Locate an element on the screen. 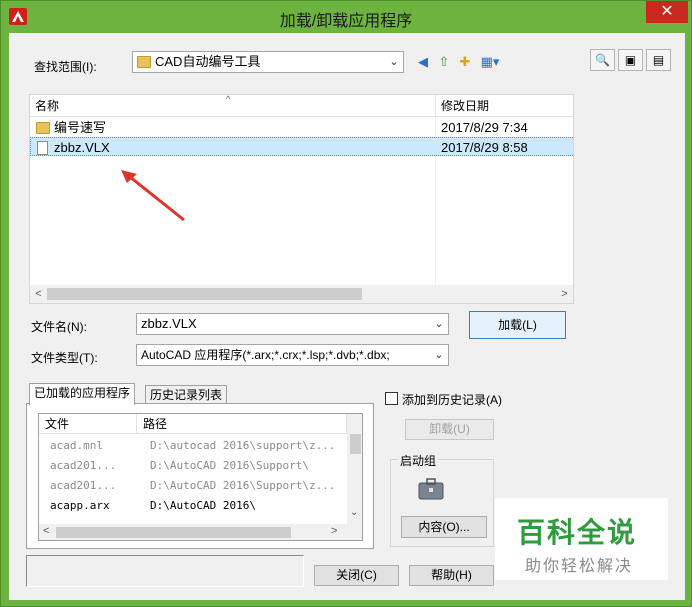  add-to-history-label: 添加到历史记录(A) is located at coordinates (452, 400).